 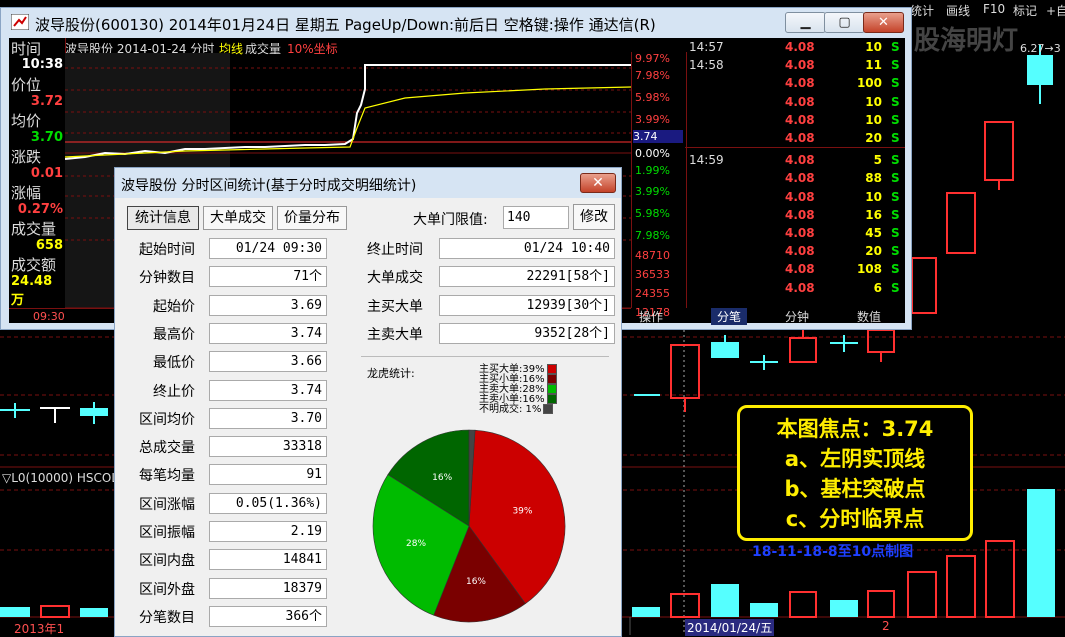 What do you see at coordinates (238, 218) in the screenshot?
I see `tab-large-trades: 大单成交` at bounding box center [238, 218].